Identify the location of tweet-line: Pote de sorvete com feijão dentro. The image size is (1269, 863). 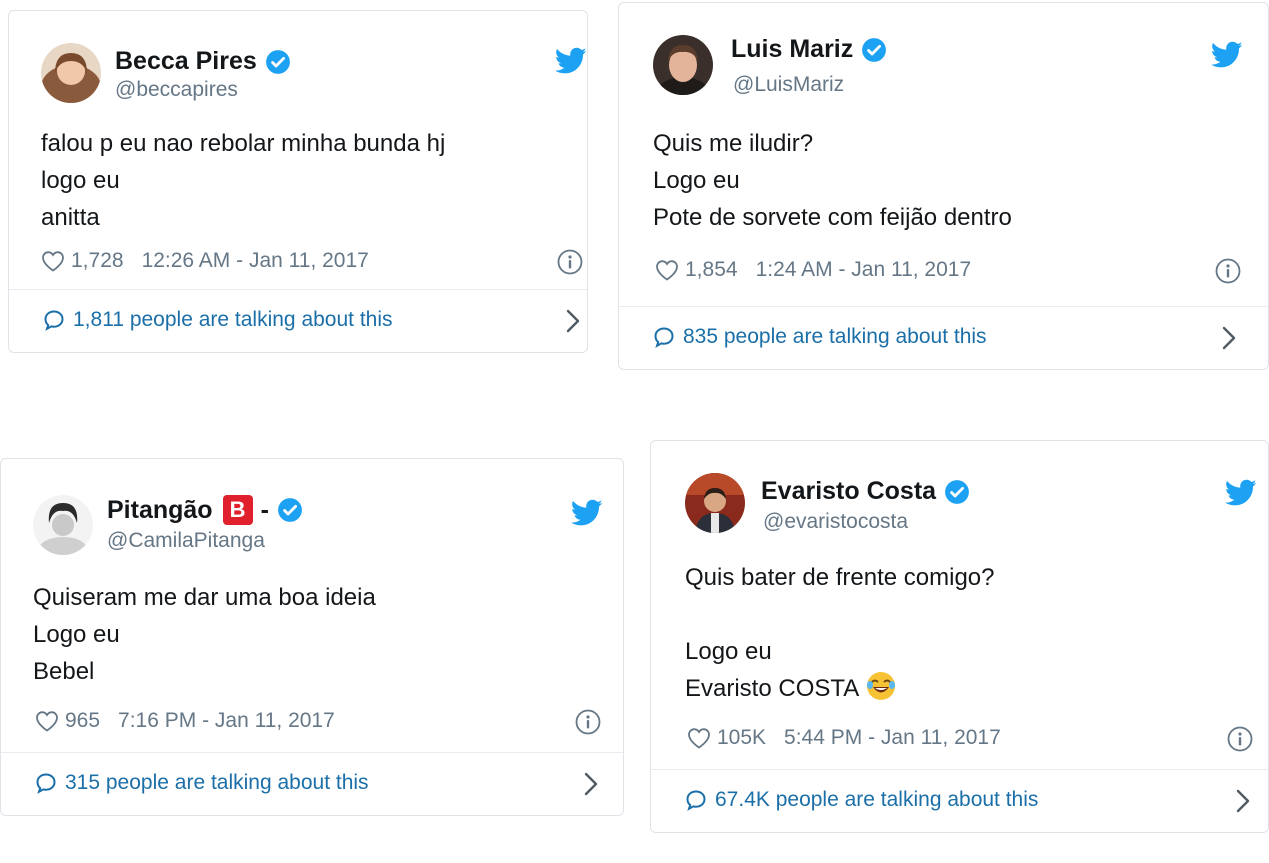
(832, 217).